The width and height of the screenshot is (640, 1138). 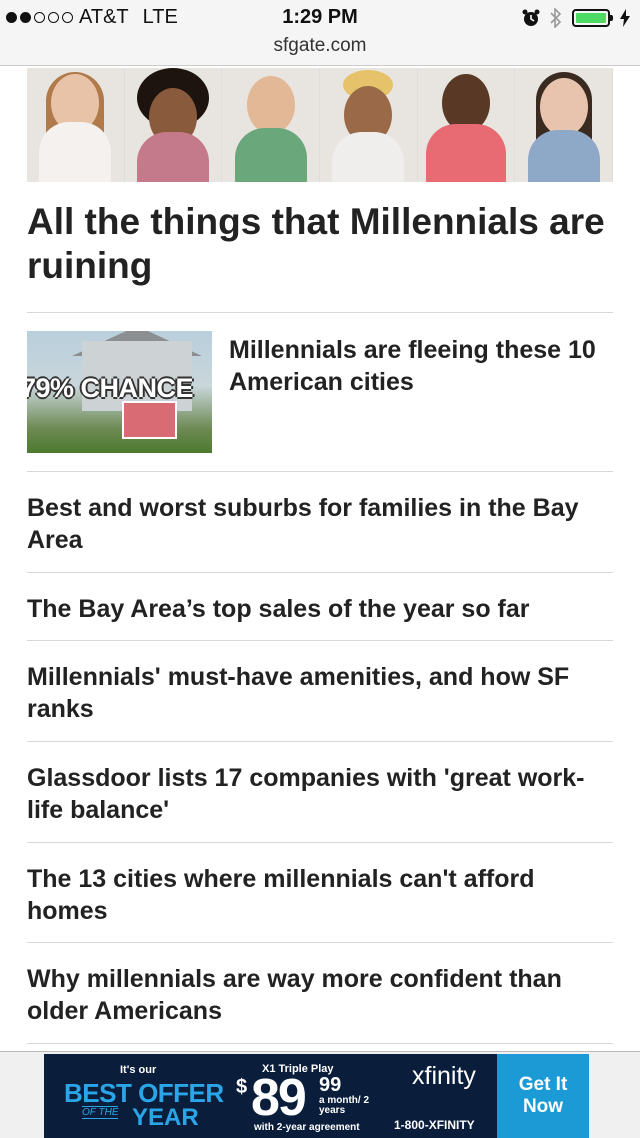 I want to click on hero-image, so click(x=320, y=125).